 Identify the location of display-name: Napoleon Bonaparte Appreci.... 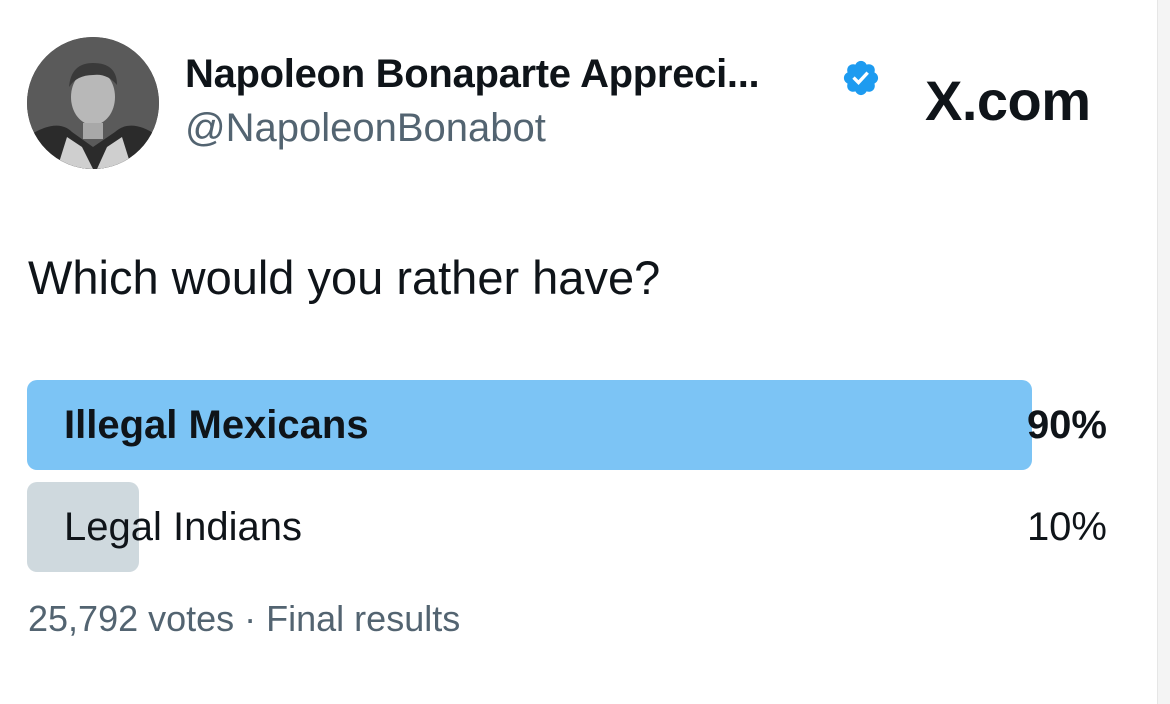
(472, 74).